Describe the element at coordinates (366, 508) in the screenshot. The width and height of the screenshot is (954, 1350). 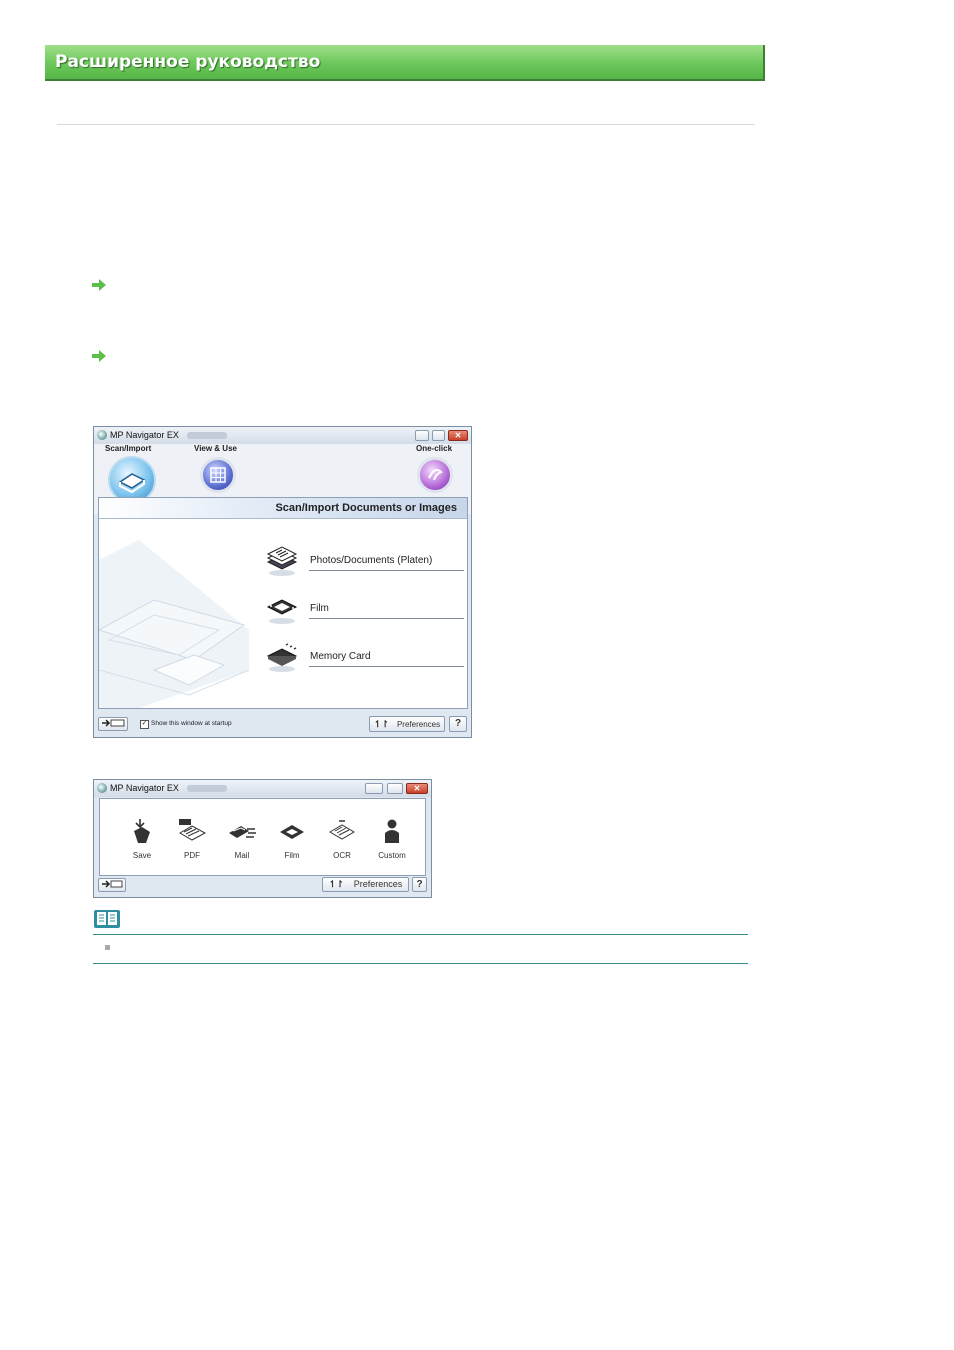
I see `panel-title: Scan/Import Documents or Images` at that location.